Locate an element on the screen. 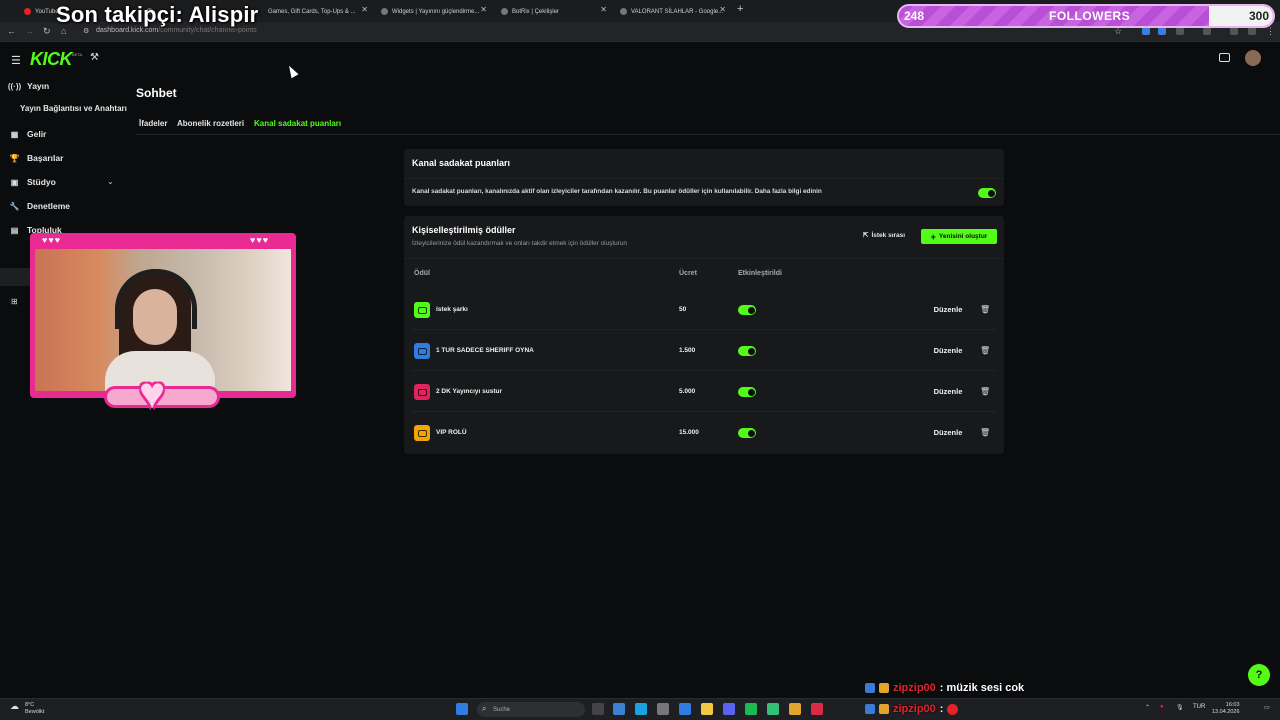 The width and height of the screenshot is (1280, 720). chat-text: : is located at coordinates (941, 709).